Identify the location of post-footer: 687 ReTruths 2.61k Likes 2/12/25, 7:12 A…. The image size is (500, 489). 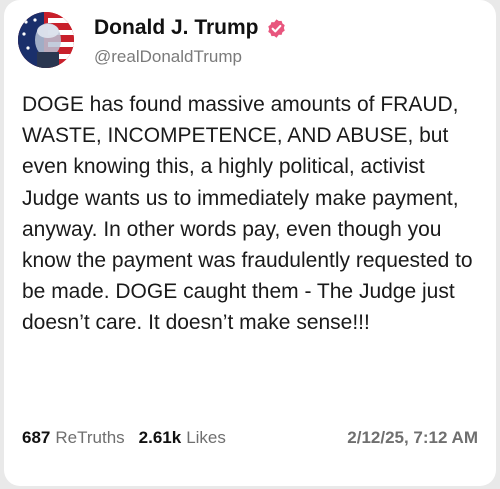
(250, 438).